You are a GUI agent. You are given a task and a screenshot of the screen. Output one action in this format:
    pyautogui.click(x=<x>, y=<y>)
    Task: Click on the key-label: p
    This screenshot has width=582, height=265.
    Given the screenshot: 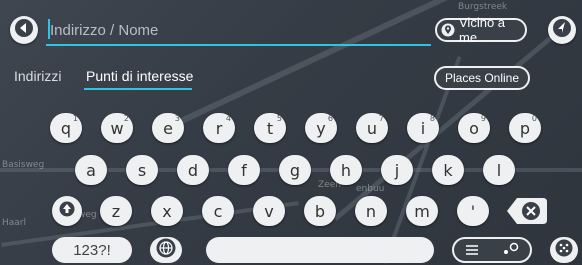 What is the action you would take?
    pyautogui.click(x=525, y=128)
    